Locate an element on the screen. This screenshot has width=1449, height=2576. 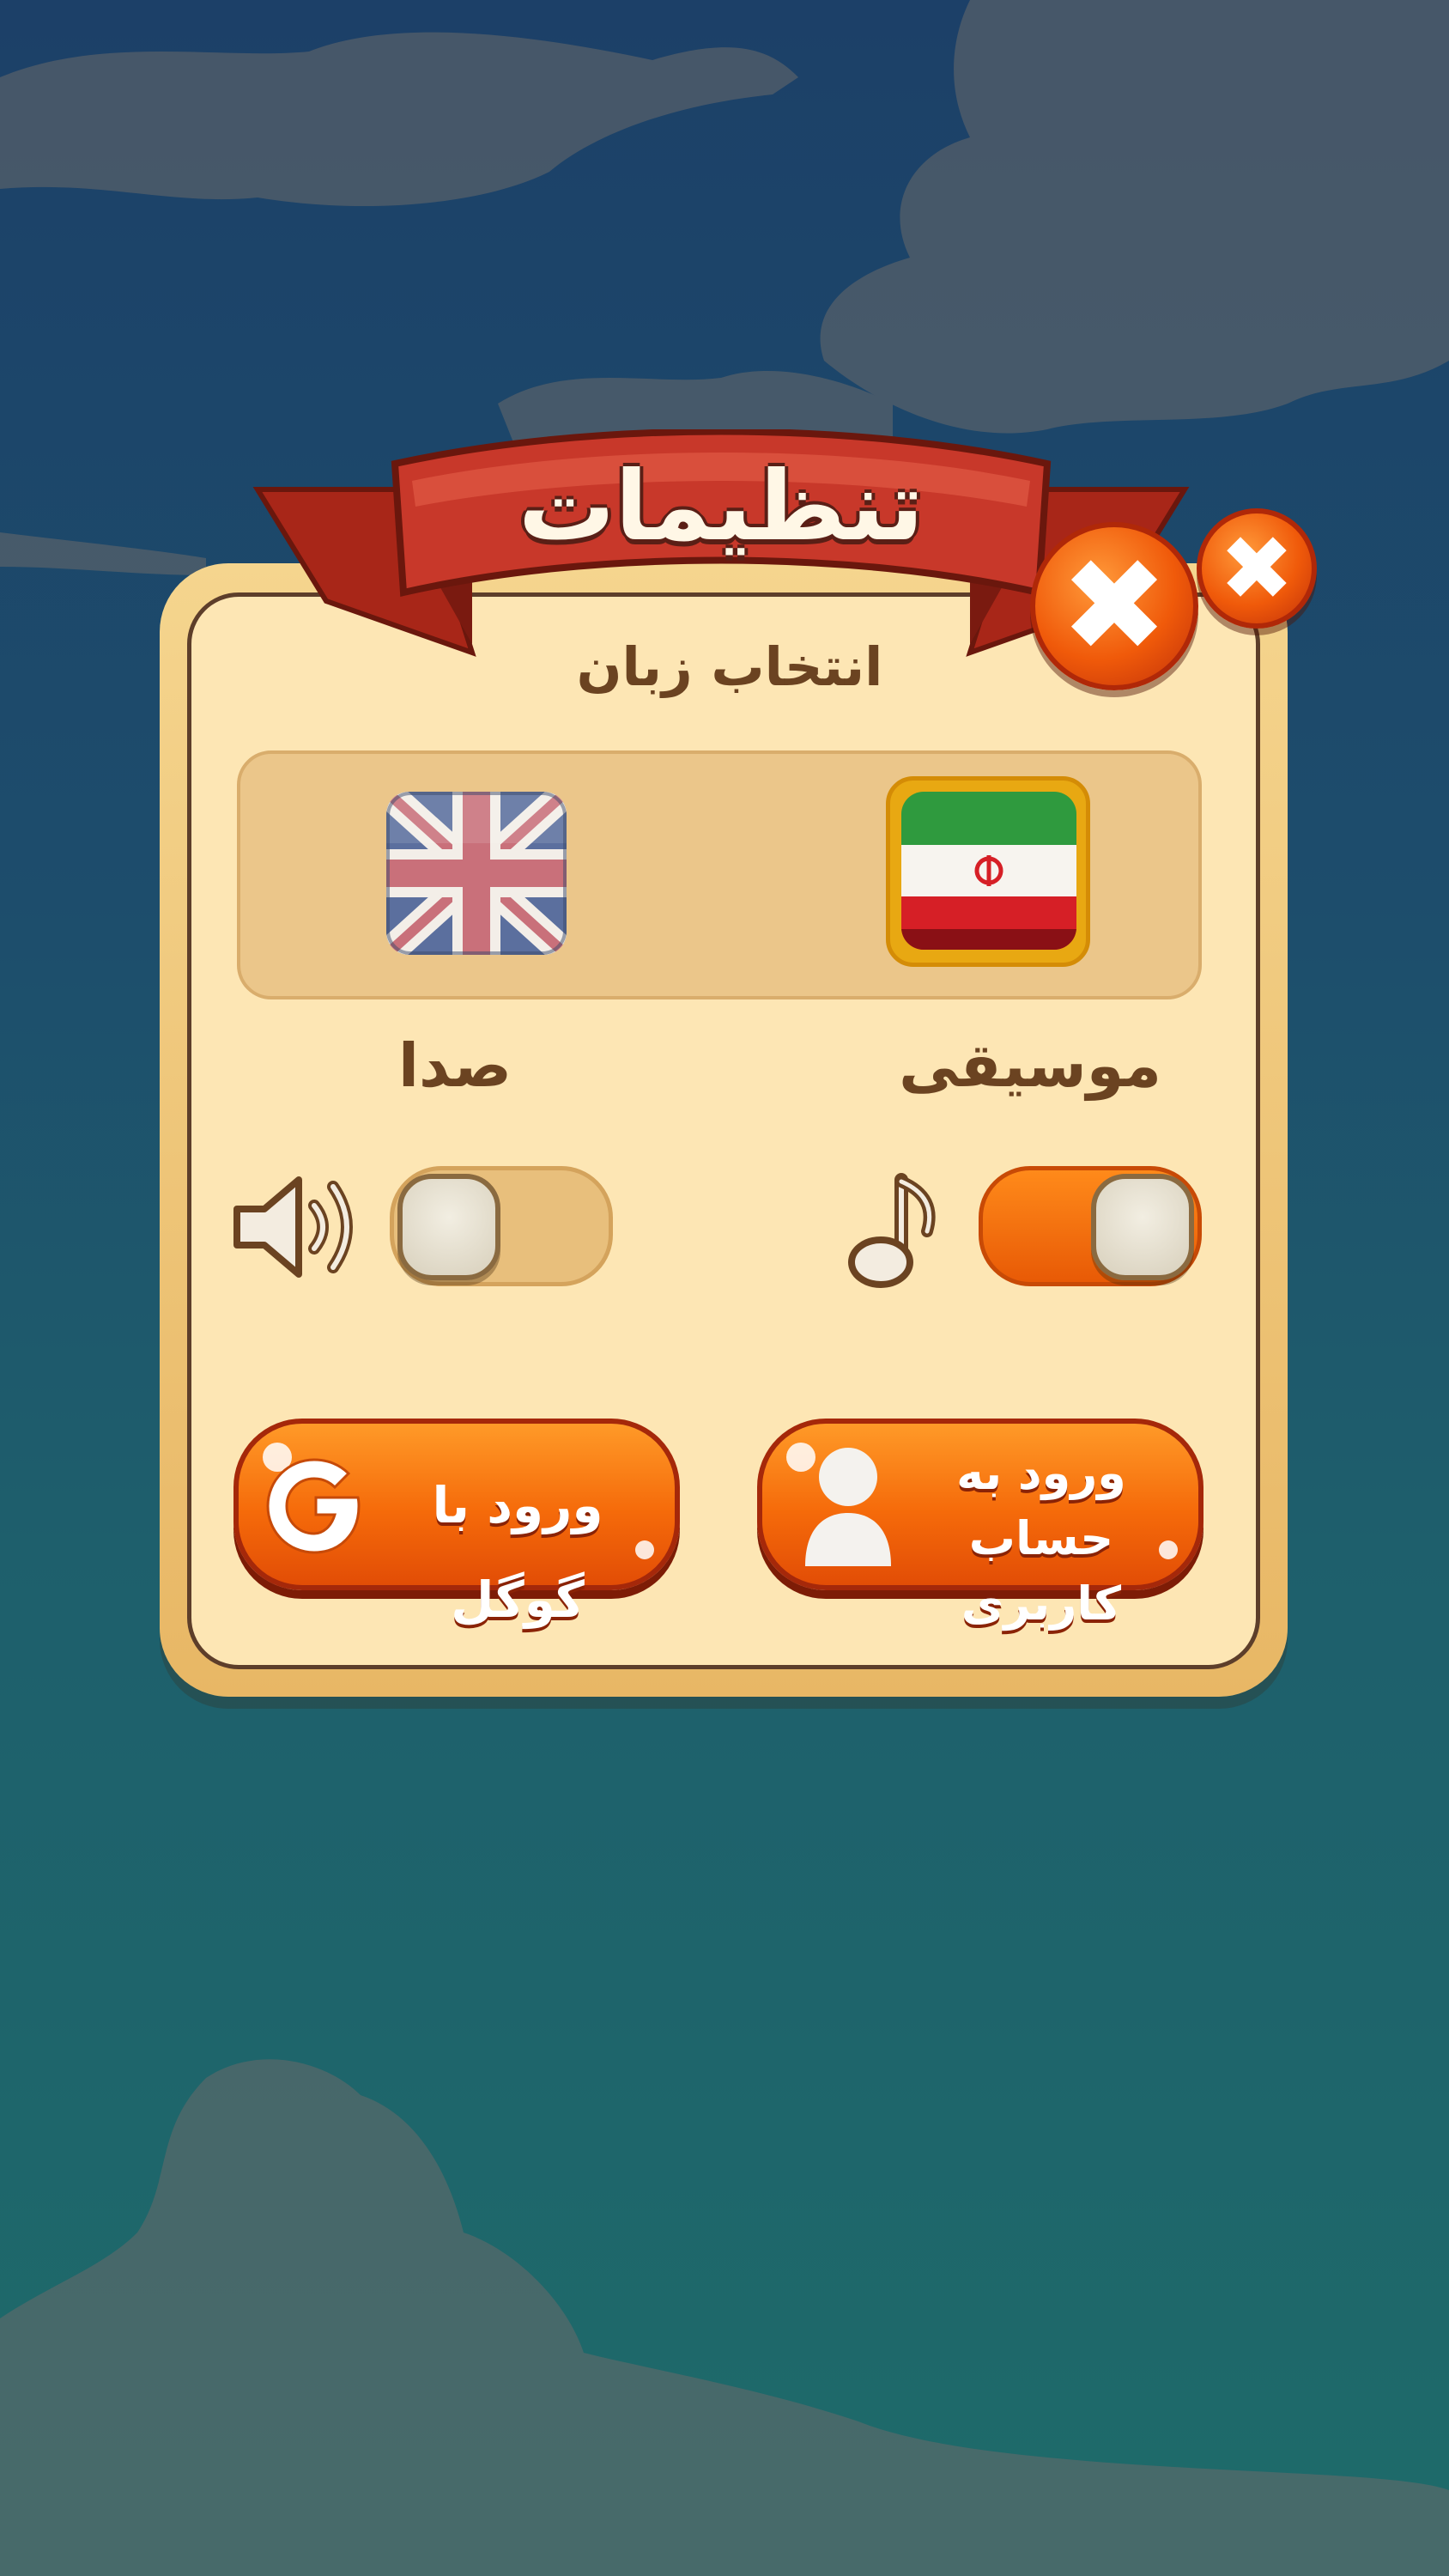
close-icon-small: ✖ is located at coordinates (1256, 568).